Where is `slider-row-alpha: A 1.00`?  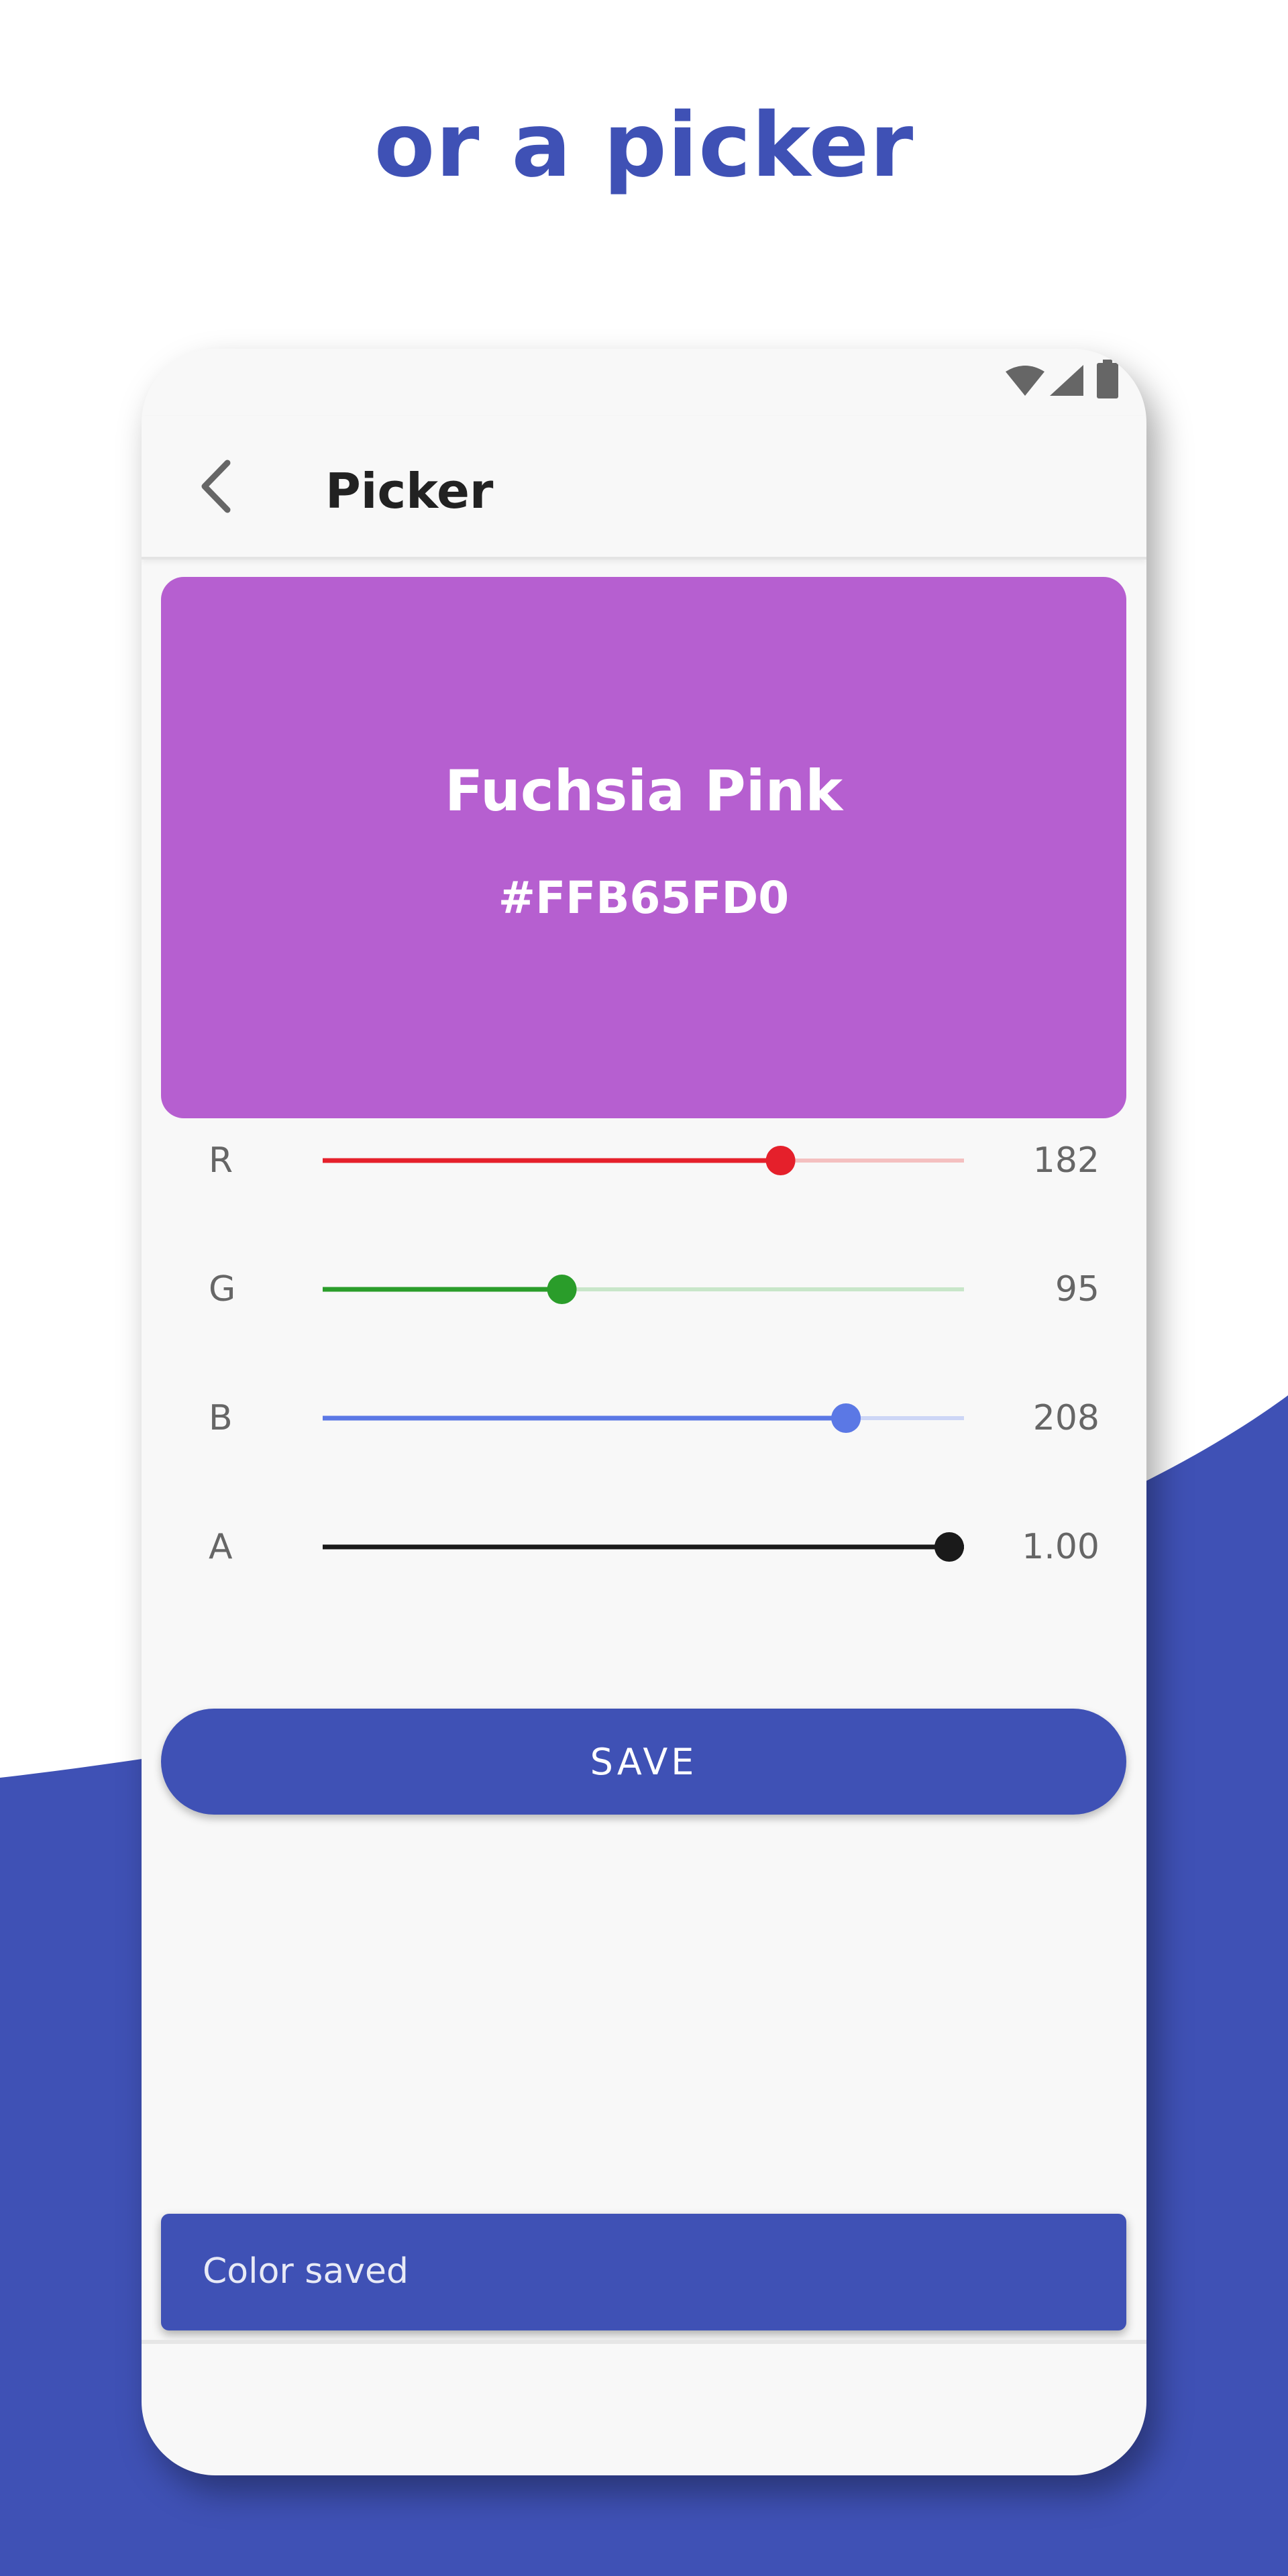
slider-row-alpha: A 1.00 is located at coordinates (644, 1547).